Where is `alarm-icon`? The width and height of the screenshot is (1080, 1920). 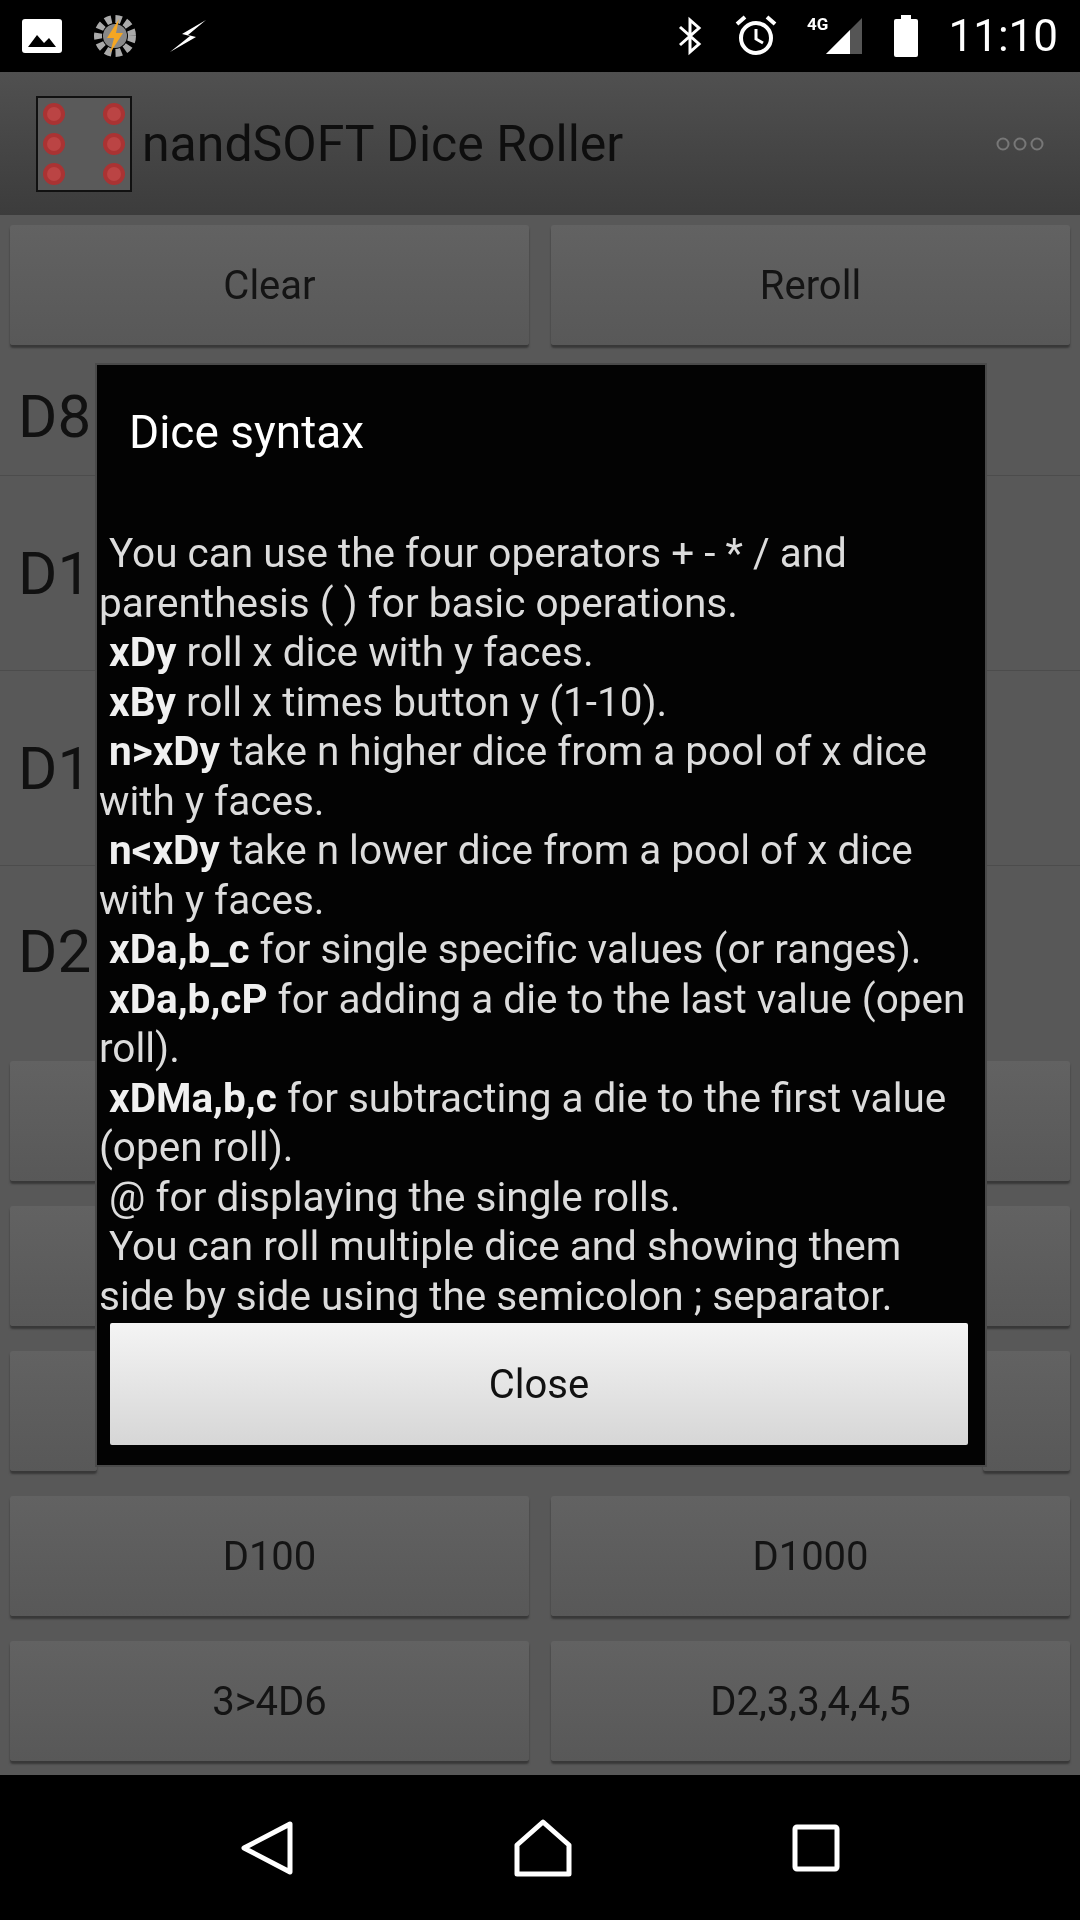 alarm-icon is located at coordinates (756, 36).